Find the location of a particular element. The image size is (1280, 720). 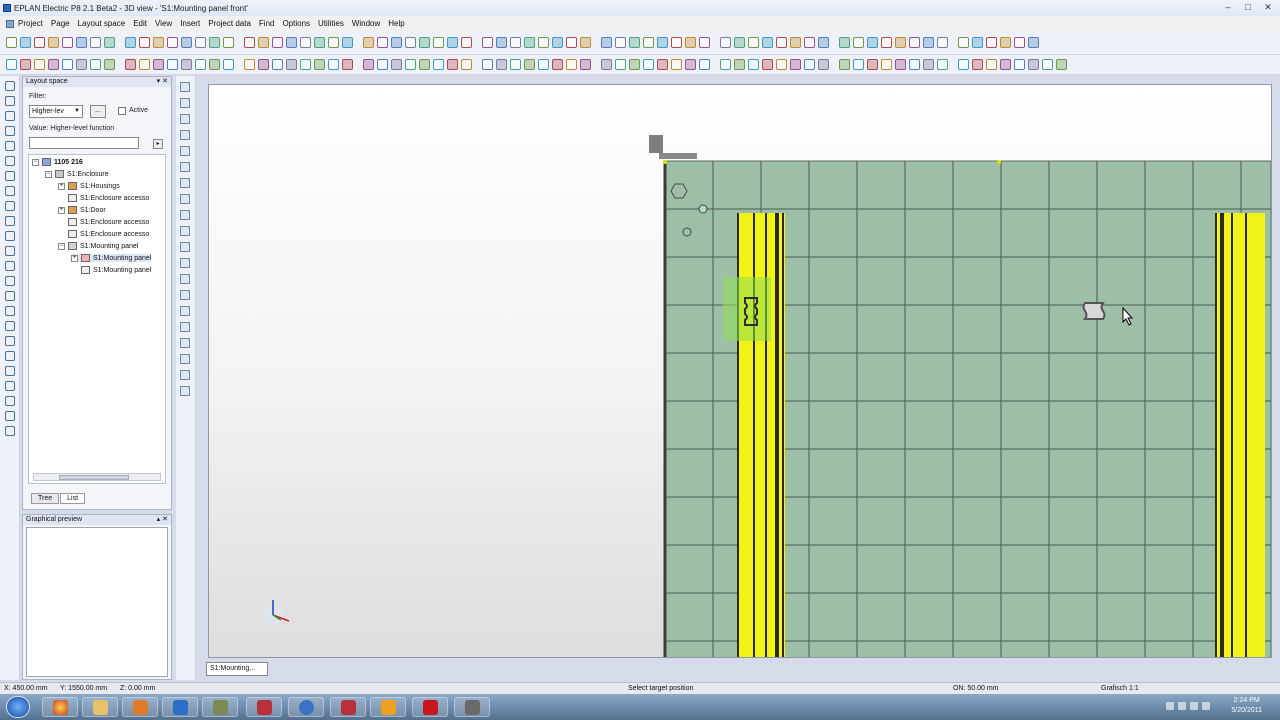

tab-tree: Tree is located at coordinates (45, 498).